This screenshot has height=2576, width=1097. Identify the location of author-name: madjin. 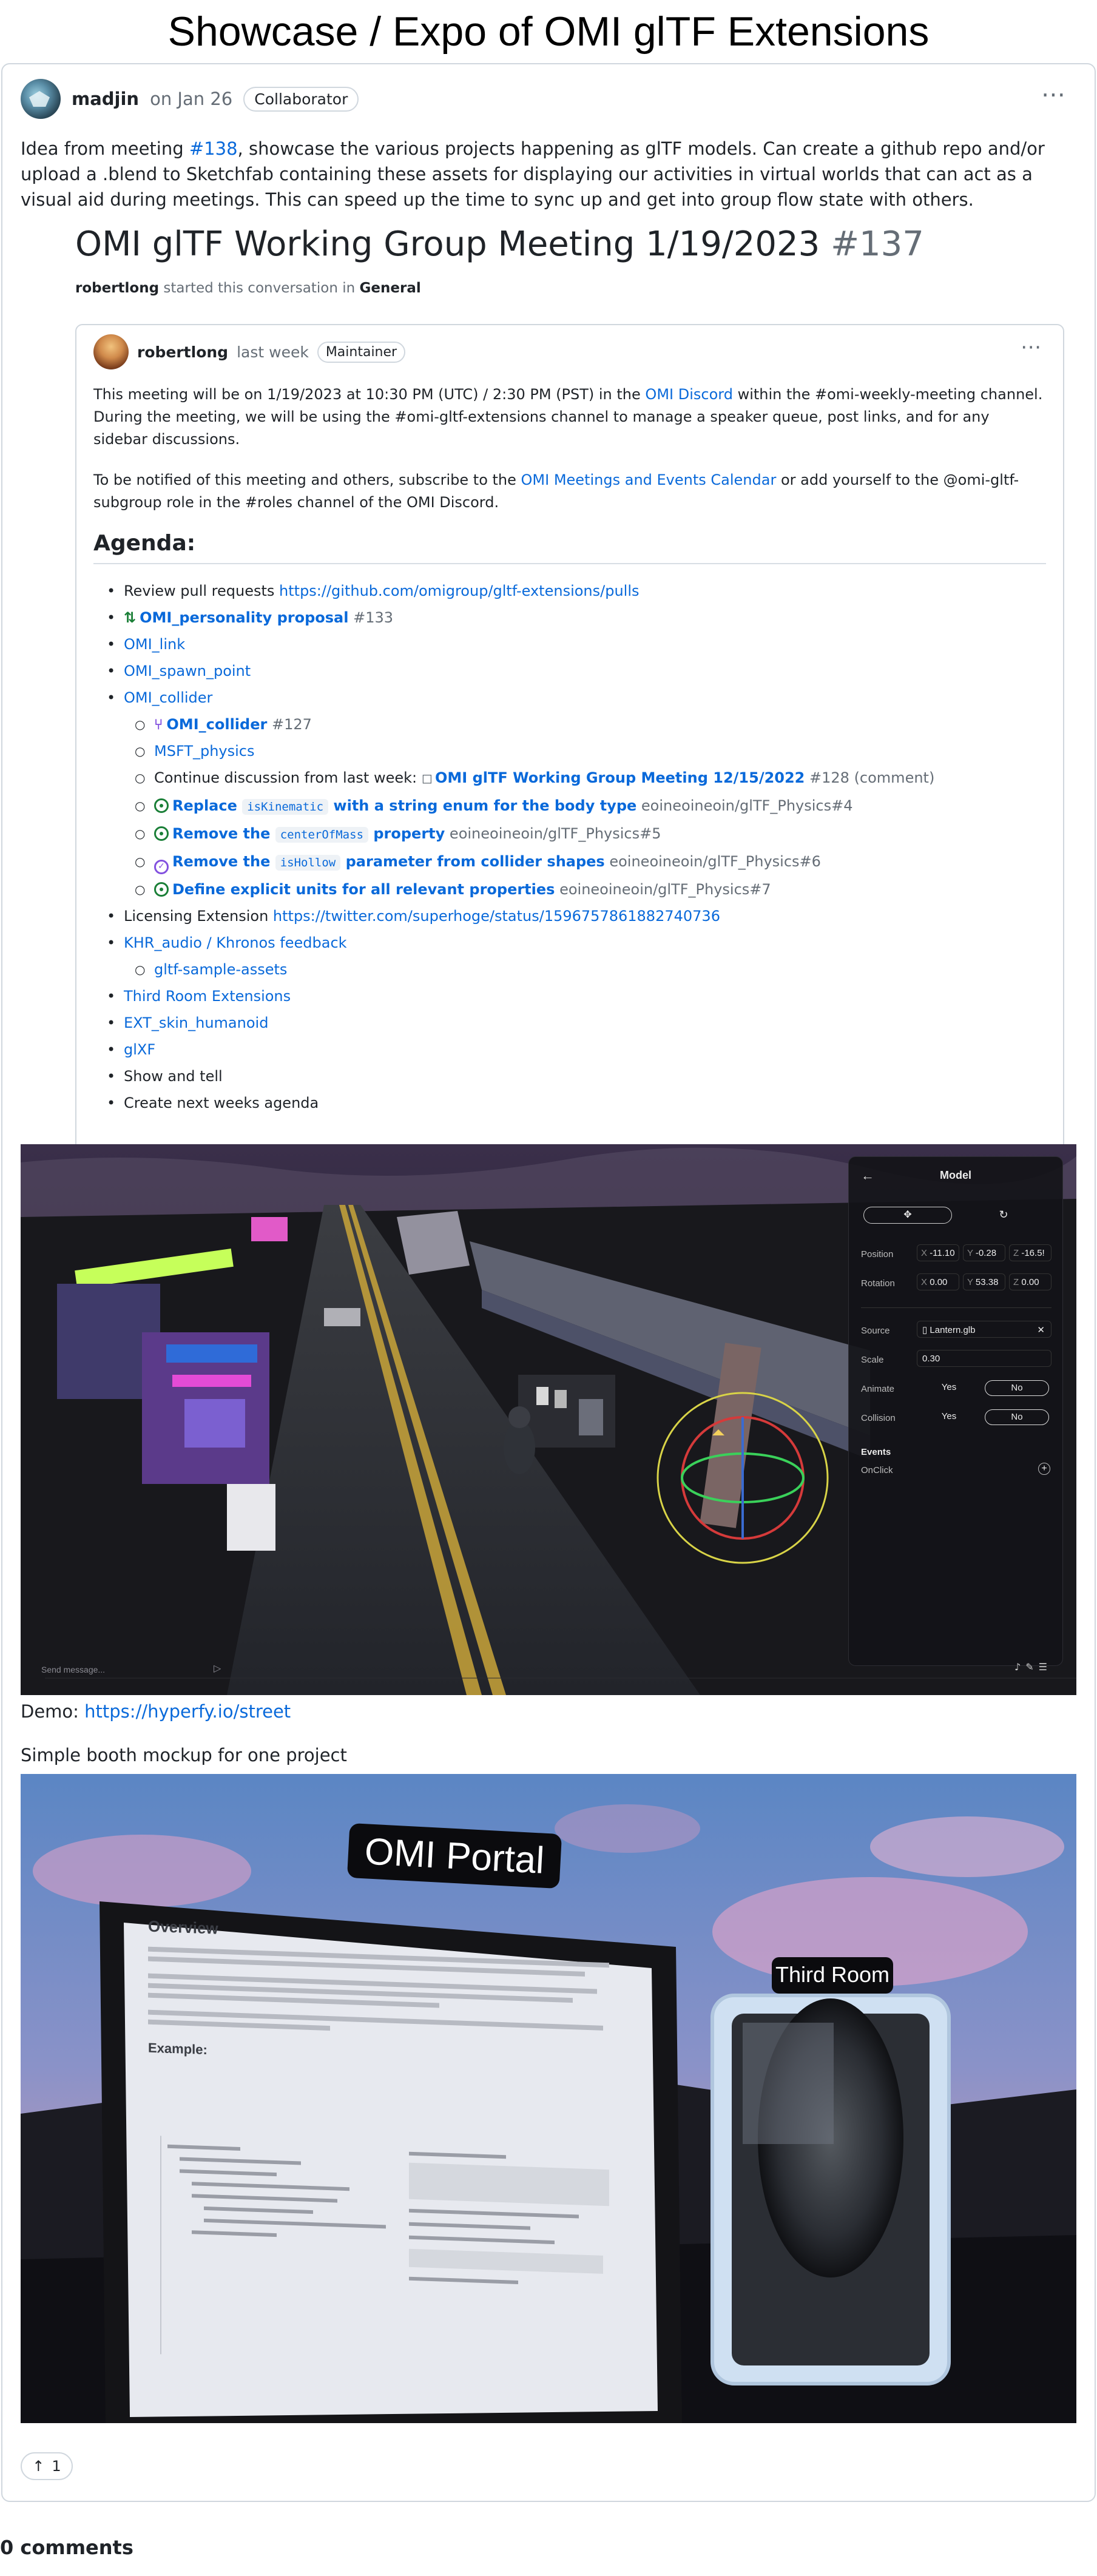
(105, 99).